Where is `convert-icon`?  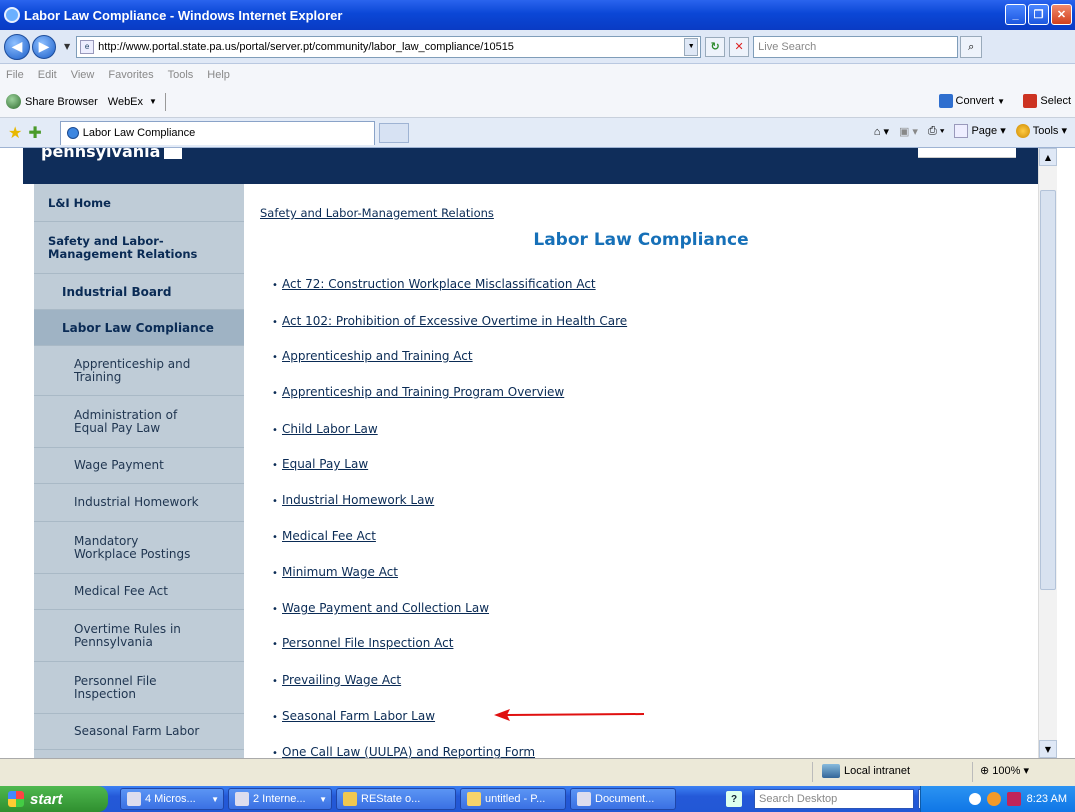 convert-icon is located at coordinates (945, 101).